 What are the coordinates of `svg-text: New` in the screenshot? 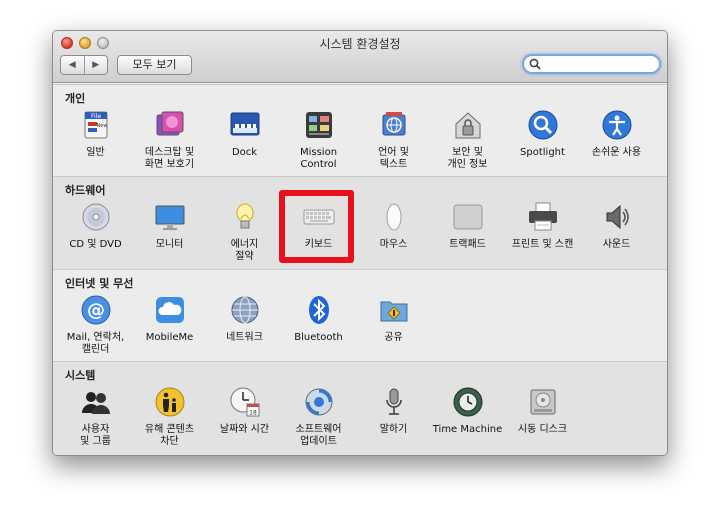 It's located at (101, 126).